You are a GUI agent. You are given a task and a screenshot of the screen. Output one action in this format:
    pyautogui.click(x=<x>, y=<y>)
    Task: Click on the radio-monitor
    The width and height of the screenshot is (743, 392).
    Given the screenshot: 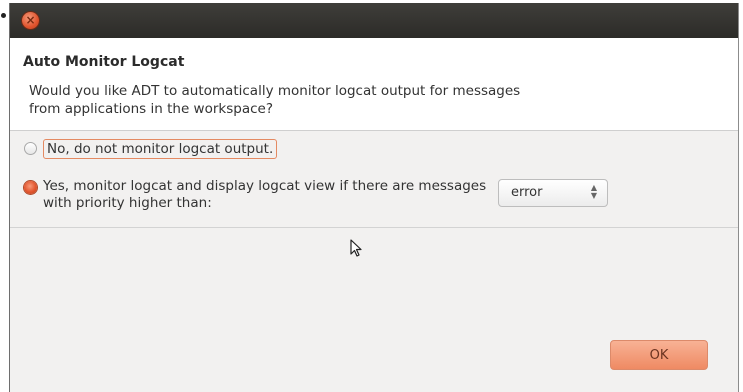 What is the action you would take?
    pyautogui.click(x=30, y=187)
    